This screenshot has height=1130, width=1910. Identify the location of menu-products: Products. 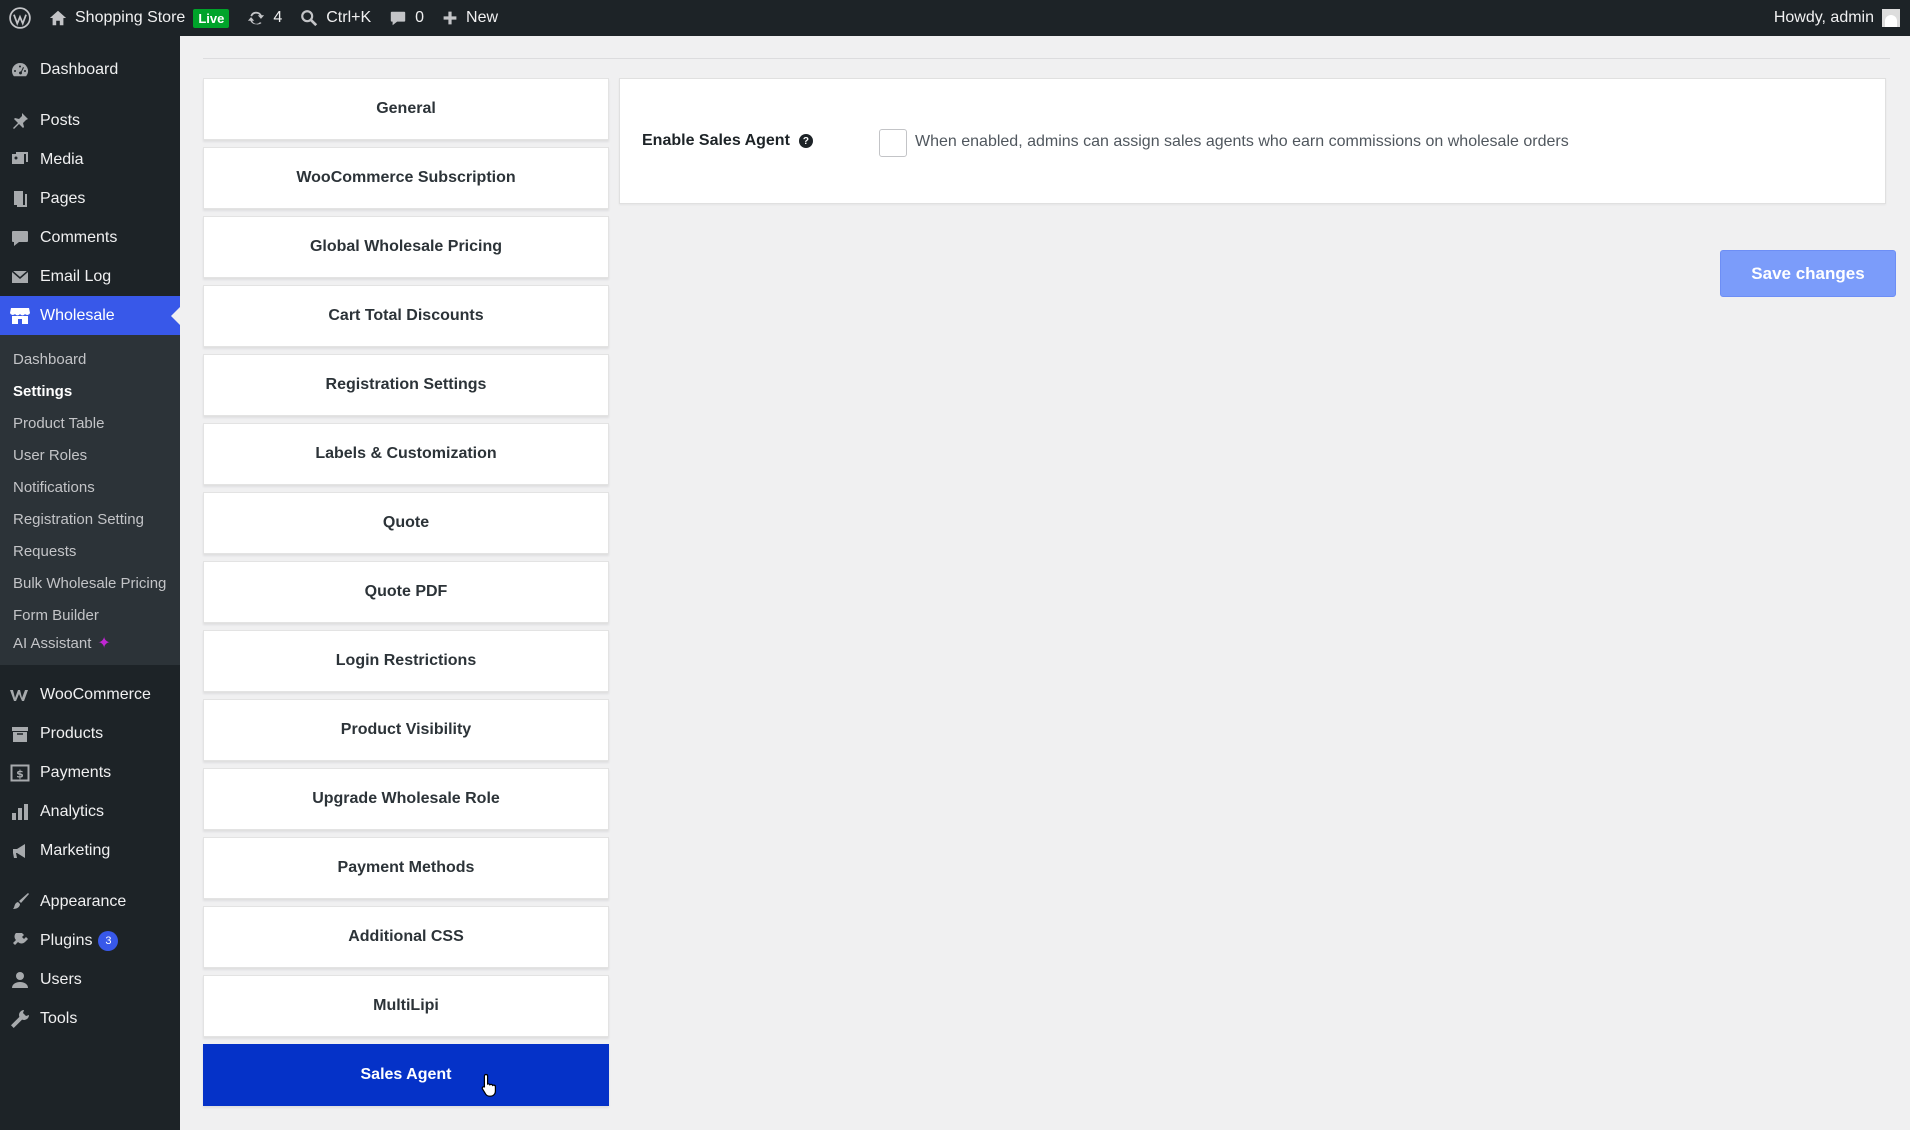
(90, 733).